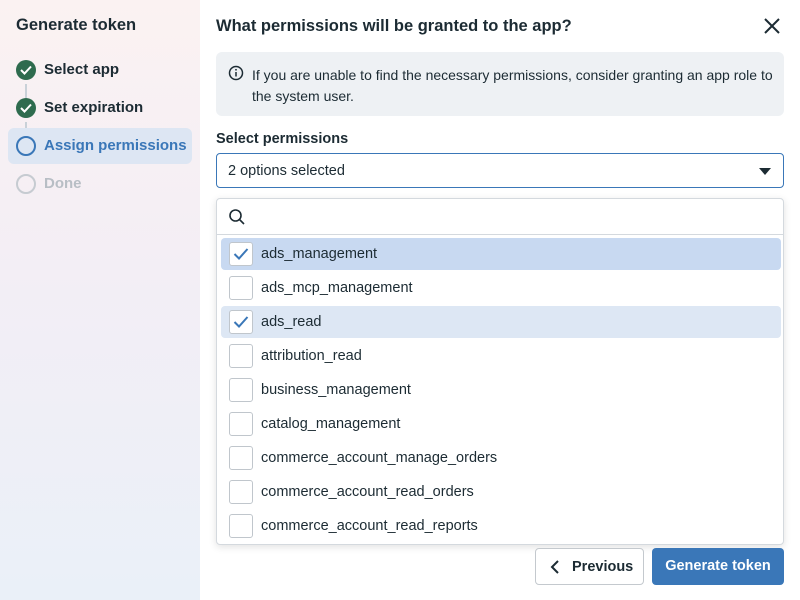 This screenshot has height=600, width=800. What do you see at coordinates (236, 73) in the screenshot?
I see `info-icon` at bounding box center [236, 73].